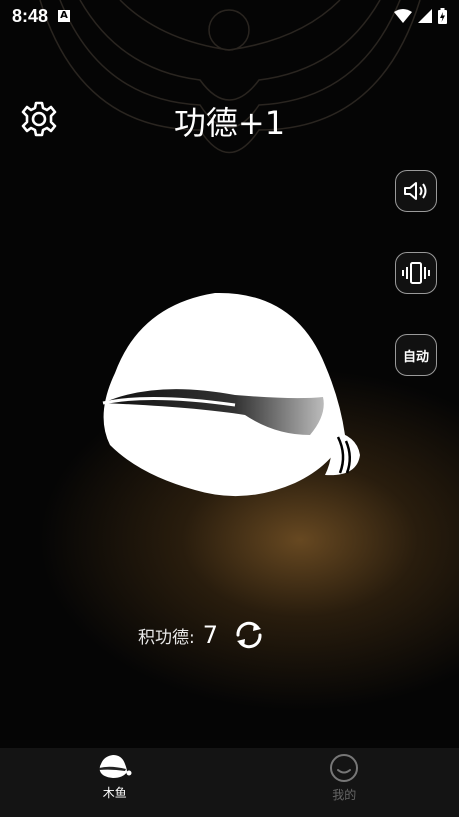  I want to click on nav-item-wooden-fish: 木鱼, so click(115, 782).